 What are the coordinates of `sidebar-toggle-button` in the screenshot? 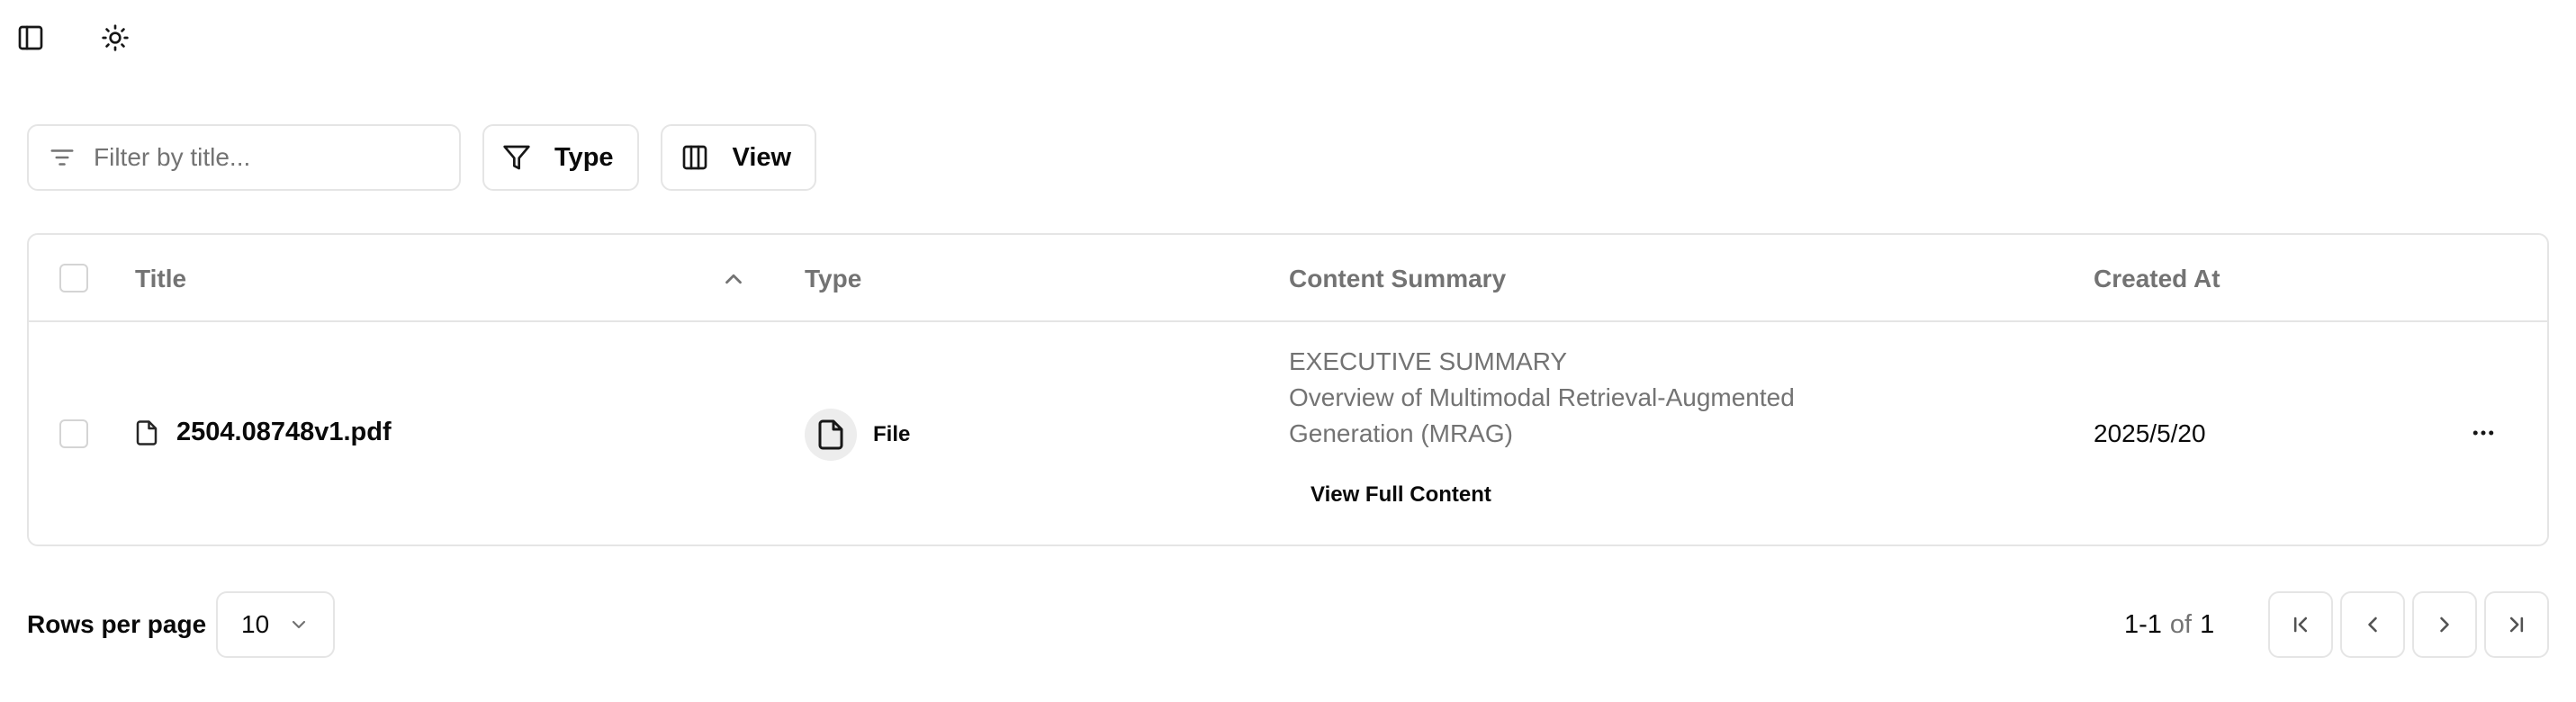 It's located at (31, 38).